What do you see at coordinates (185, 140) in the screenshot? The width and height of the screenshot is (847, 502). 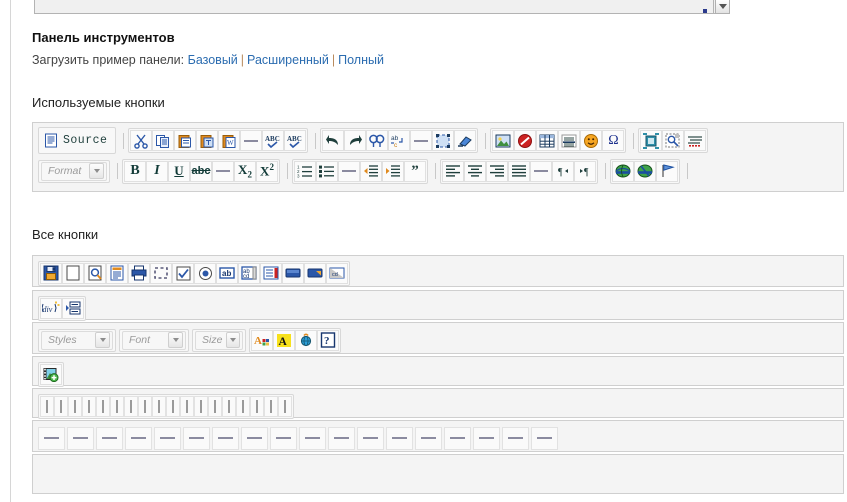 I see `paste-icon` at bounding box center [185, 140].